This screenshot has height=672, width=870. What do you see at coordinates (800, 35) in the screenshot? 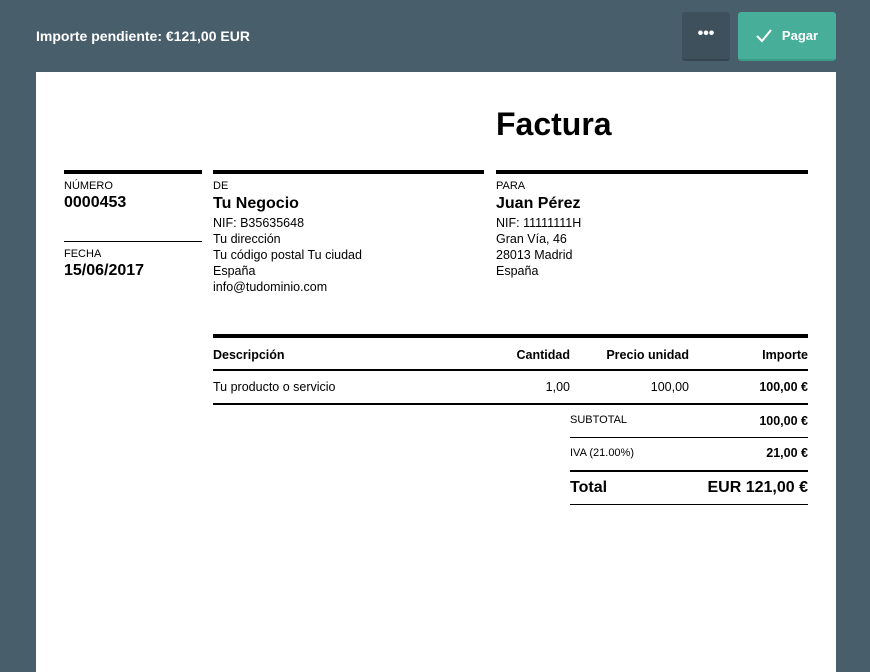
I see `pay-label: Pagar` at bounding box center [800, 35].